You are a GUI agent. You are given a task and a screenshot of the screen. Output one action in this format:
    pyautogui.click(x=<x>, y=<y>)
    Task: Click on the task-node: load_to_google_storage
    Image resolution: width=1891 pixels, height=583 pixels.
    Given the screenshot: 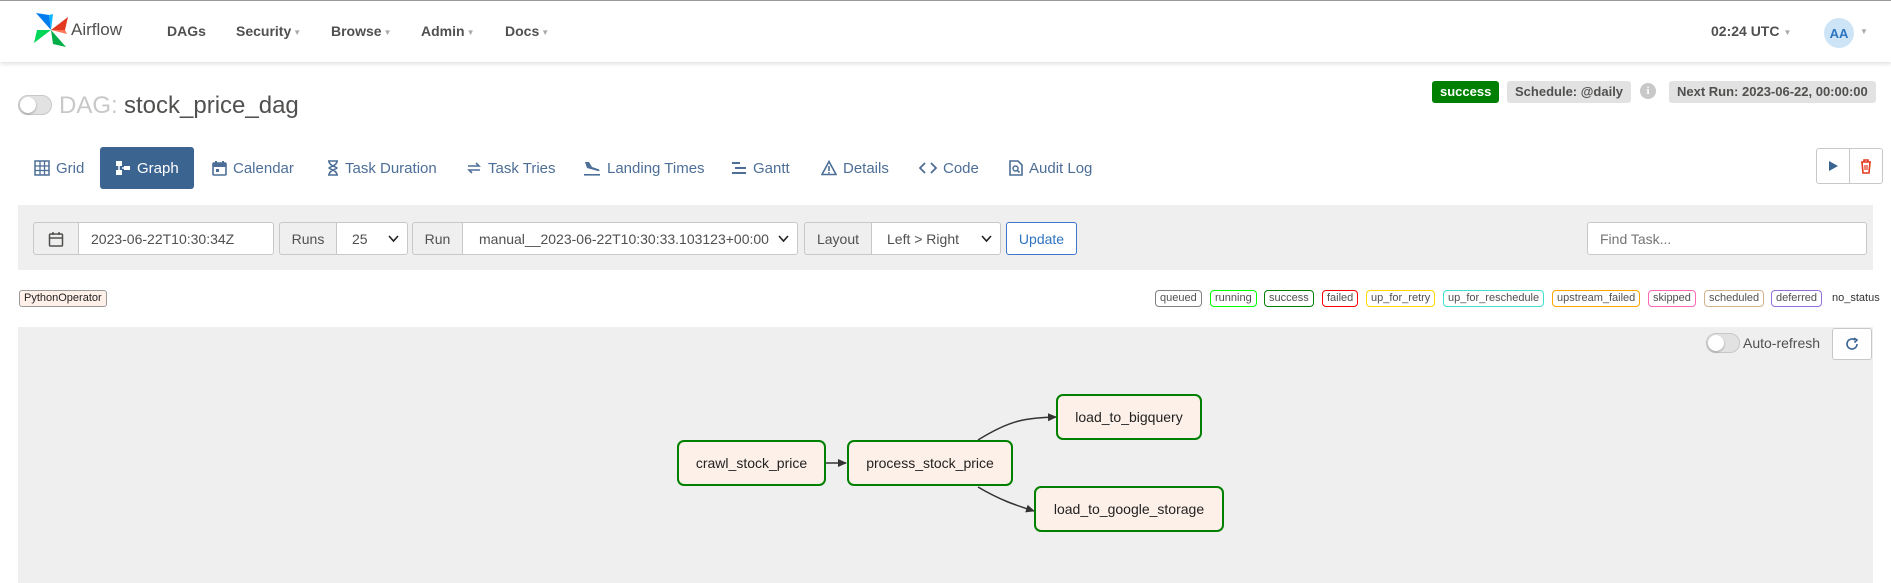 What is the action you would take?
    pyautogui.click(x=1129, y=509)
    